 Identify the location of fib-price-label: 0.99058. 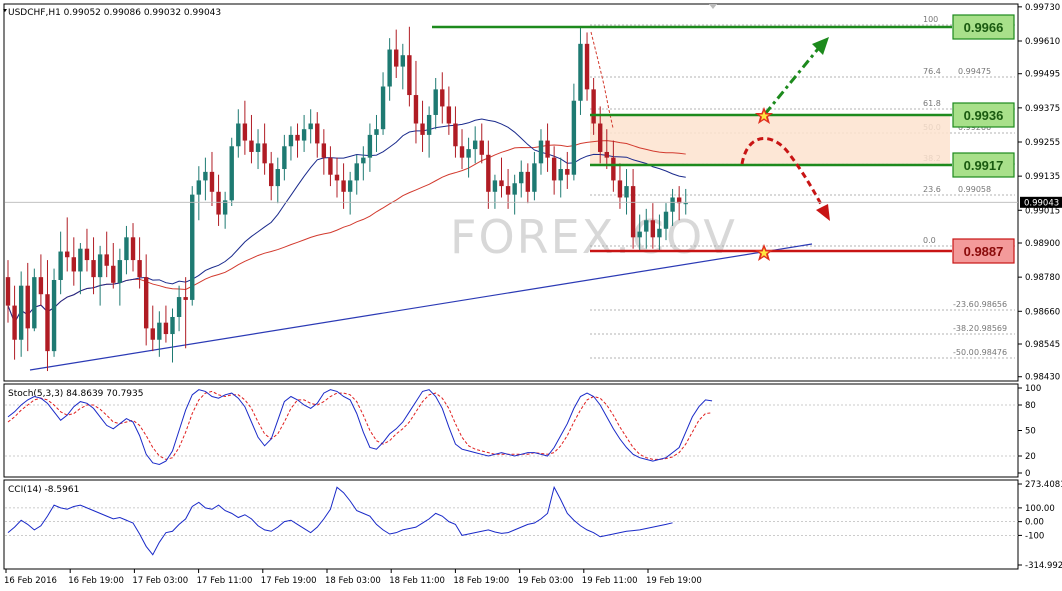
(974, 189).